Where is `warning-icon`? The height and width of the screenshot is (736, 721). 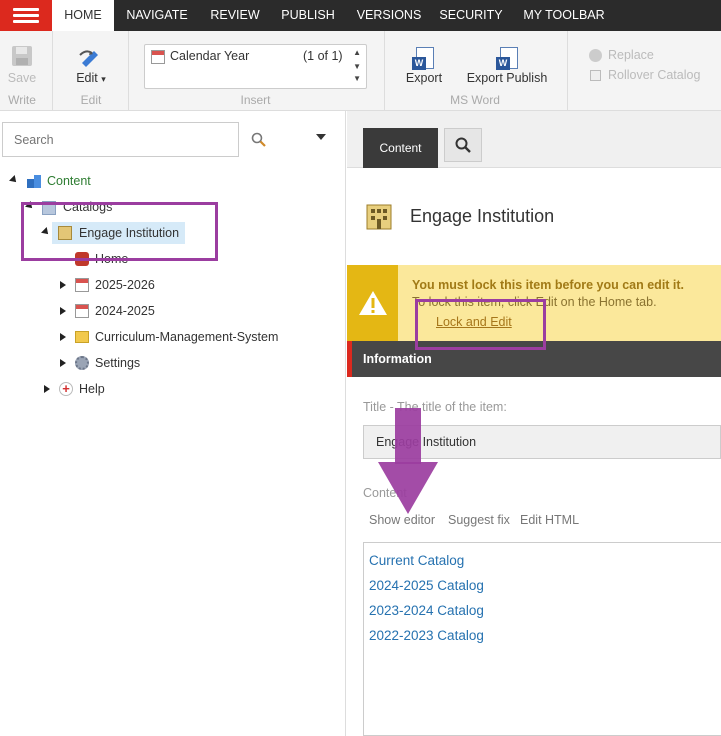 warning-icon is located at coordinates (373, 303).